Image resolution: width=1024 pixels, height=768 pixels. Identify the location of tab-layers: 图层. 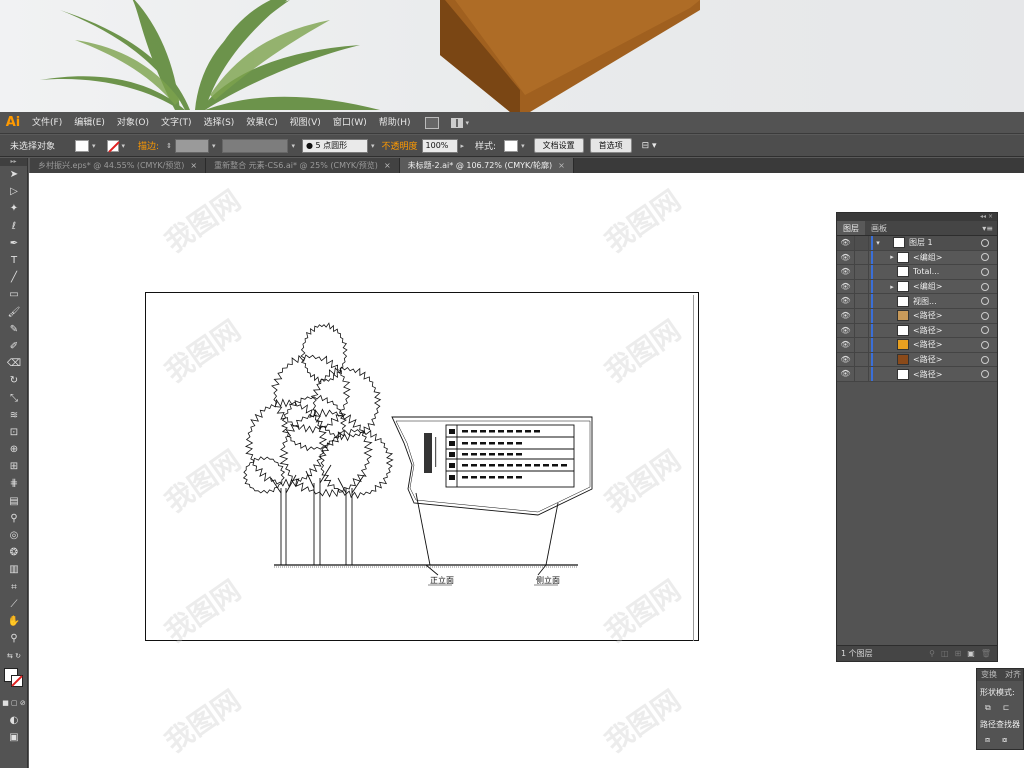
(851, 228).